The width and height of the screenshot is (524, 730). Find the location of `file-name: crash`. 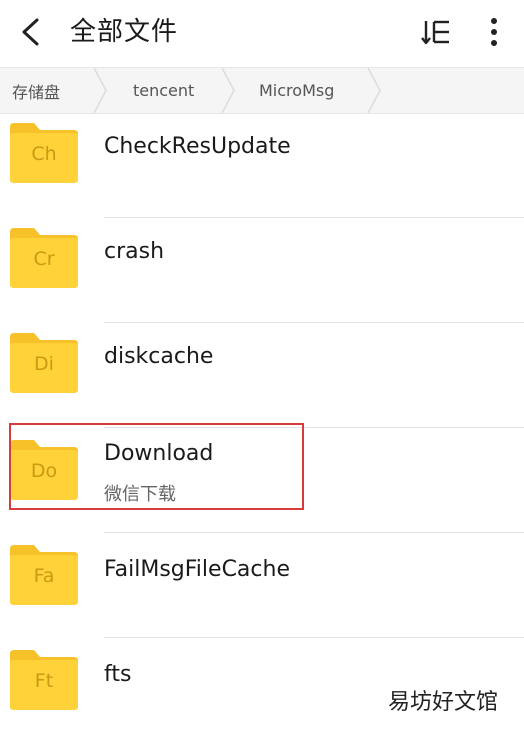

file-name: crash is located at coordinates (134, 251).